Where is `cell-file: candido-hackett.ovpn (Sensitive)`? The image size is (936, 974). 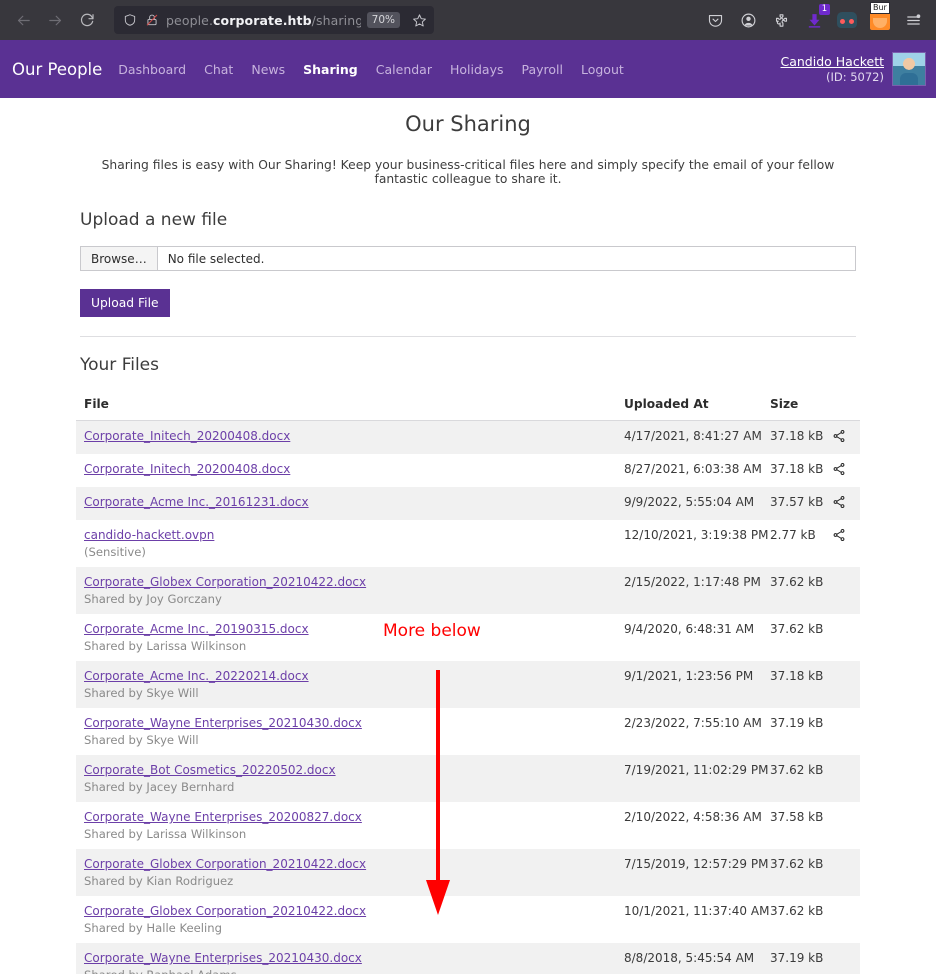 cell-file: candido-hackett.ovpn (Sensitive) is located at coordinates (346, 543).